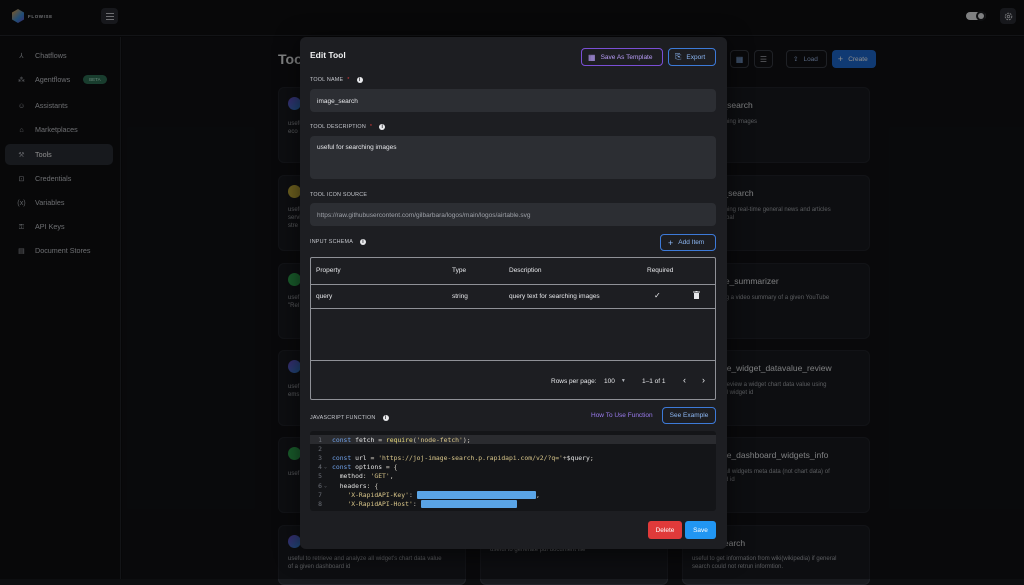  What do you see at coordinates (320, 457) in the screenshot?
I see `line-number: 3` at bounding box center [320, 457].